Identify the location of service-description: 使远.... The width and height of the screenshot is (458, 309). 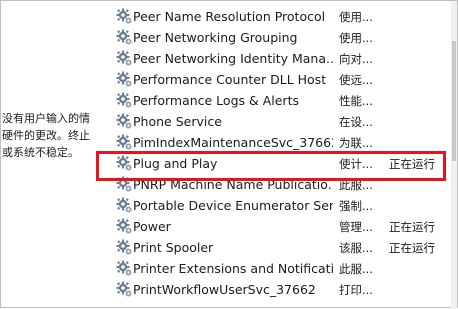
(356, 80).